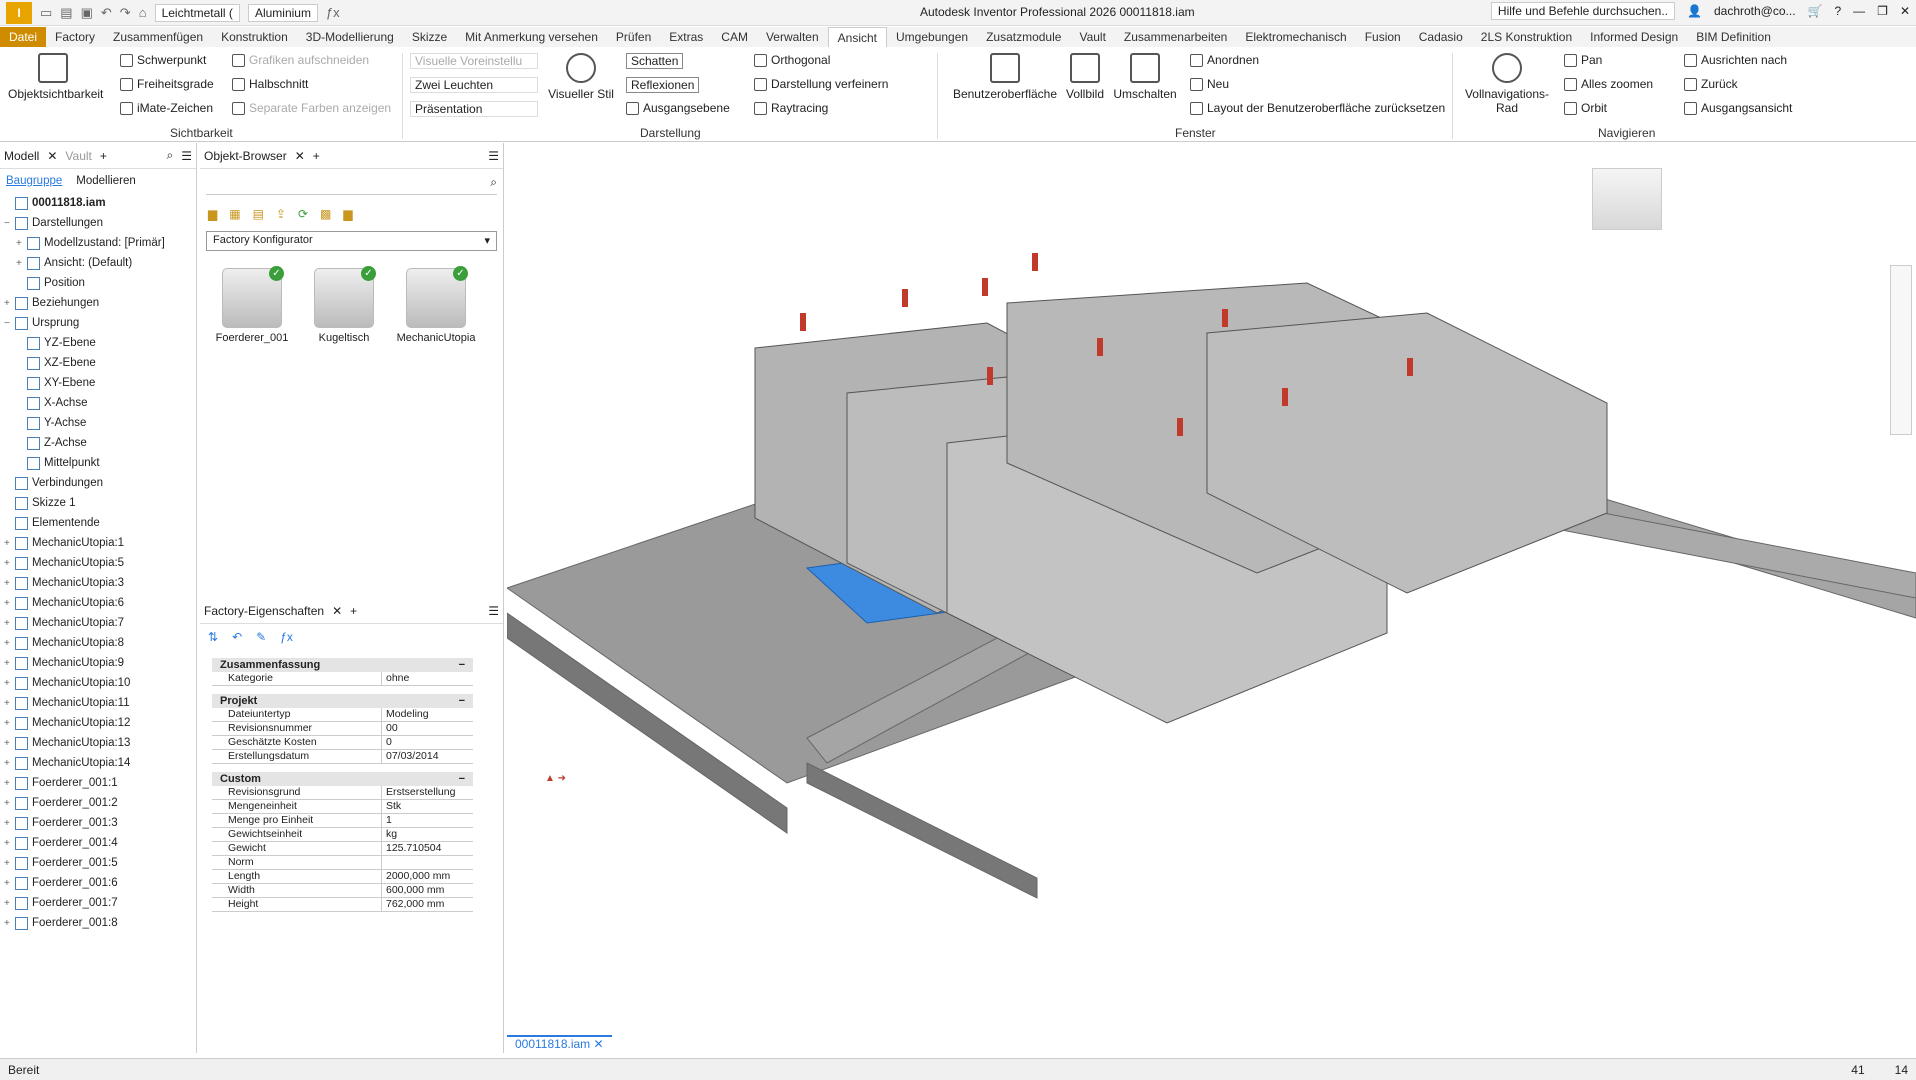  I want to click on help-icon: ?, so click(1837, 11).